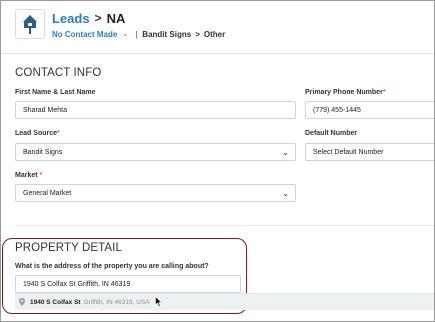  I want to click on name-label: First Name & Last Name, so click(55, 92).